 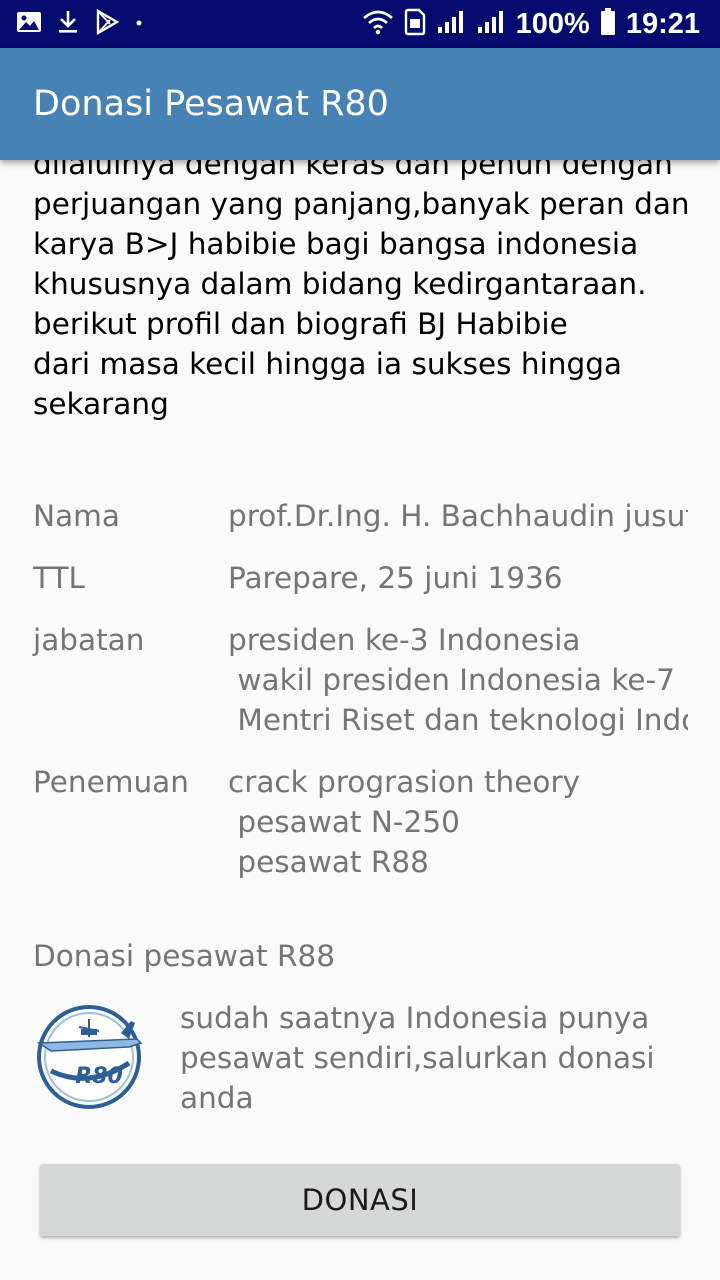 I want to click on svg-text: R80, so click(x=99, y=1076).